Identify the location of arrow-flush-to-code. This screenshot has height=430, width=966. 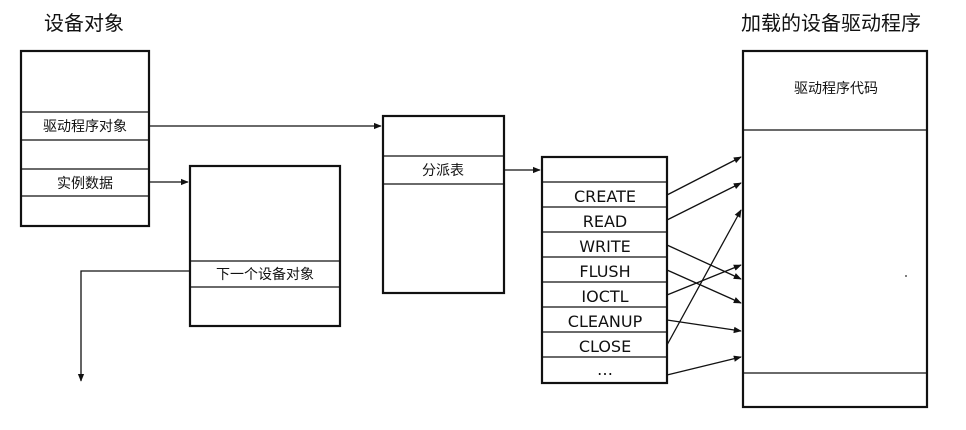
(704, 286).